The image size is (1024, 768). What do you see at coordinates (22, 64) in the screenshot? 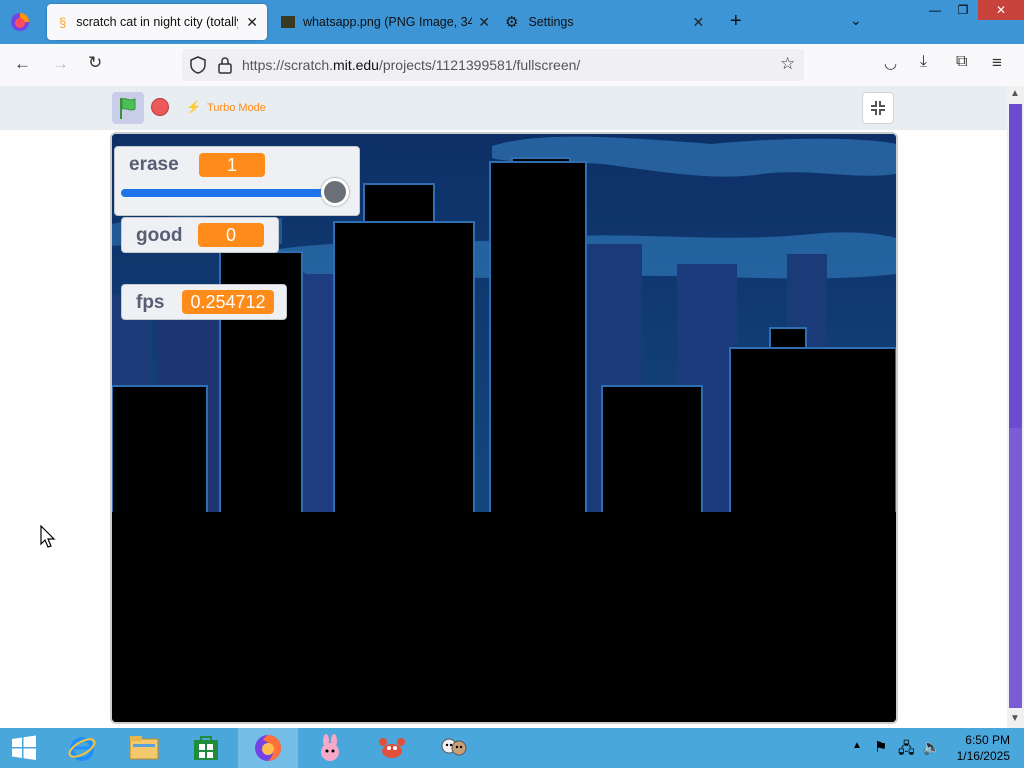
I see `back-icon: ←` at bounding box center [22, 64].